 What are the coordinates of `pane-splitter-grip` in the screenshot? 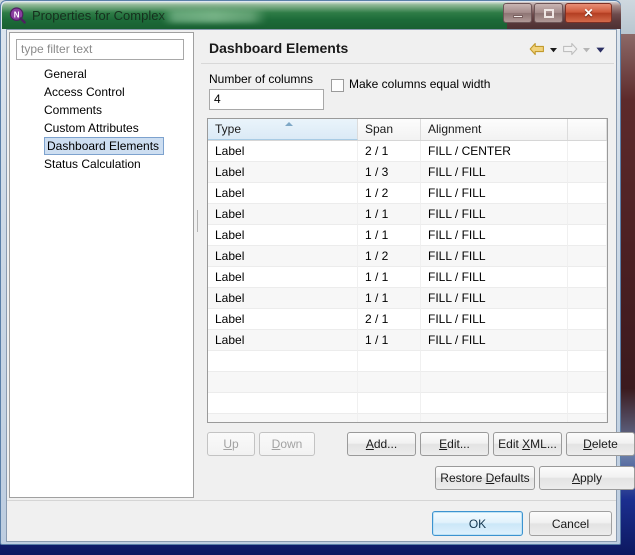 It's located at (197, 221).